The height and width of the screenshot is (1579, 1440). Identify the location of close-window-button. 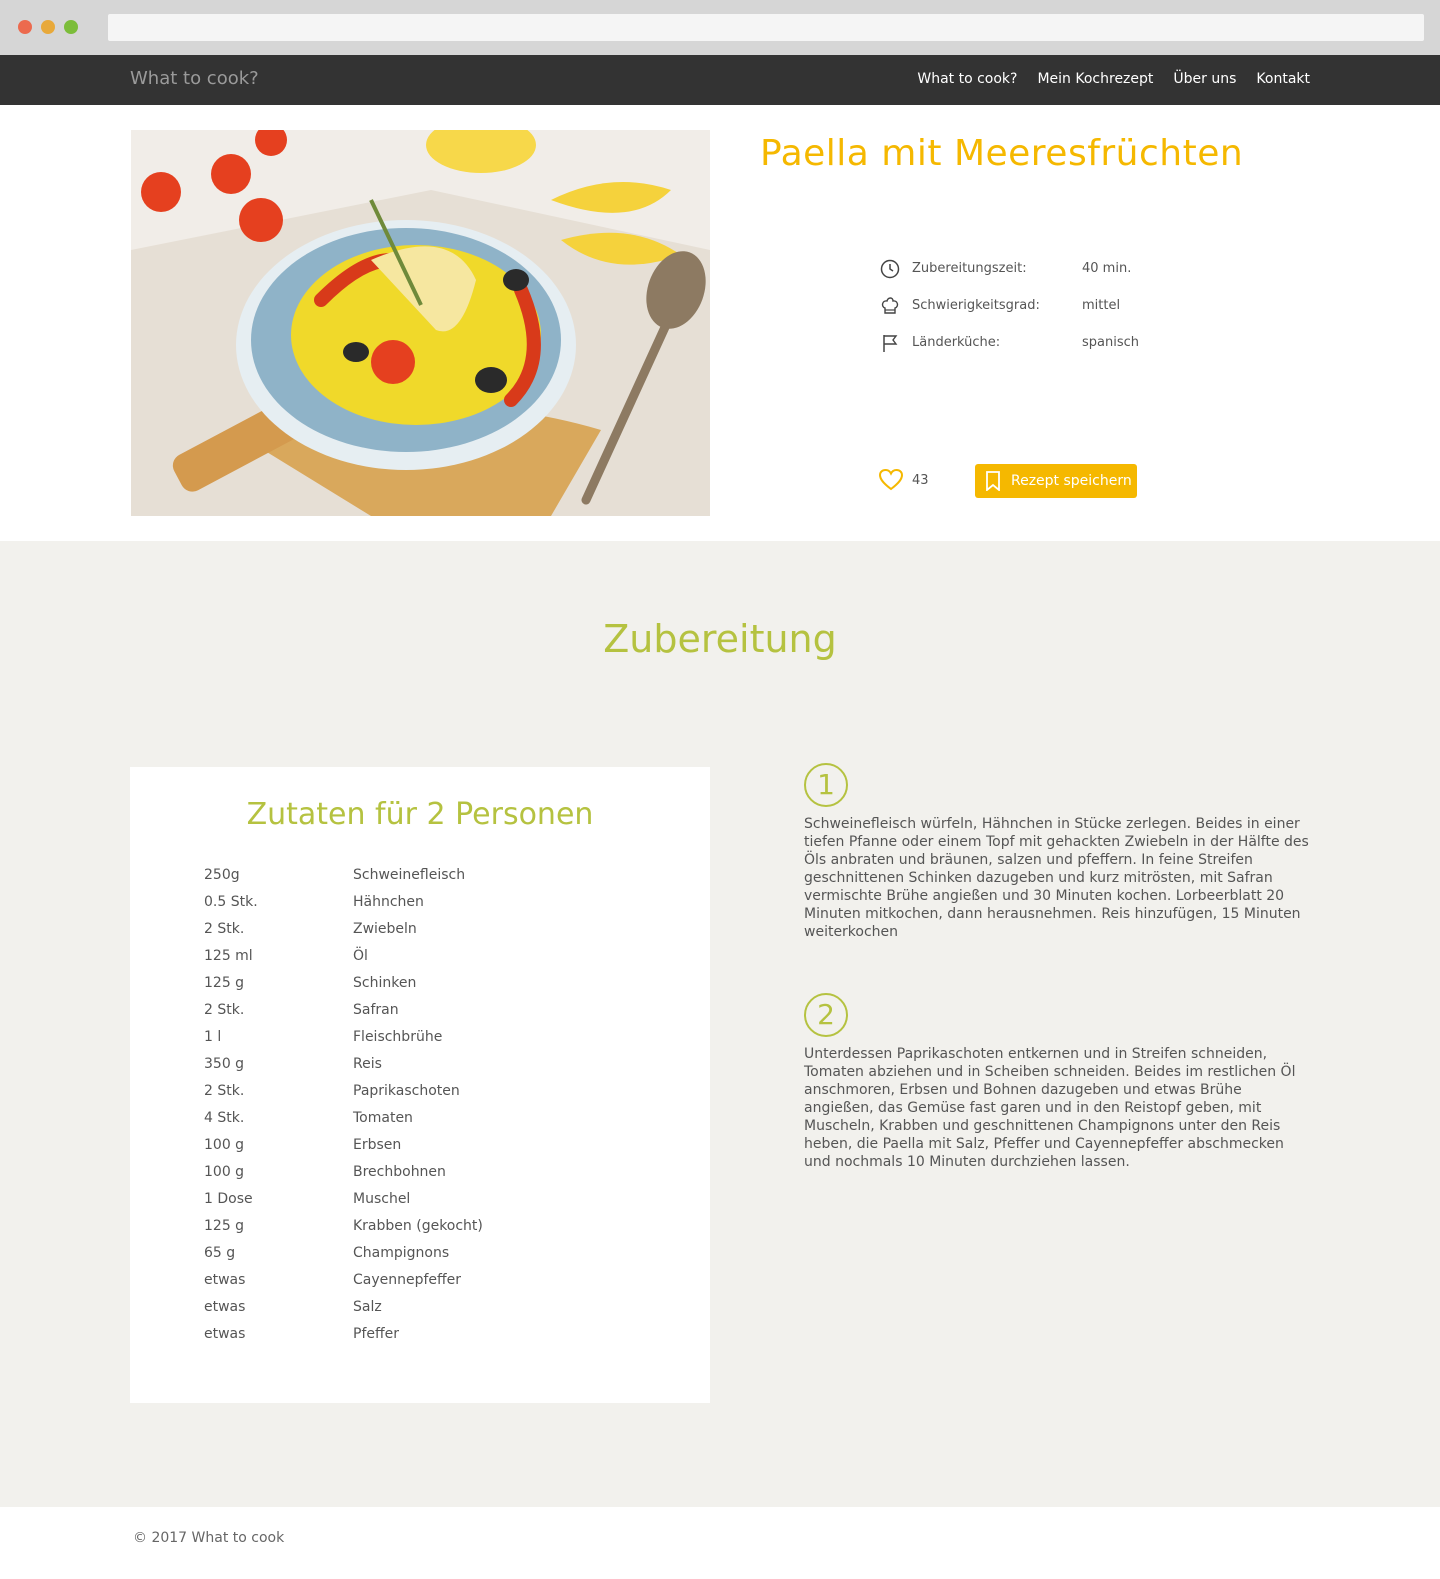
(25, 27).